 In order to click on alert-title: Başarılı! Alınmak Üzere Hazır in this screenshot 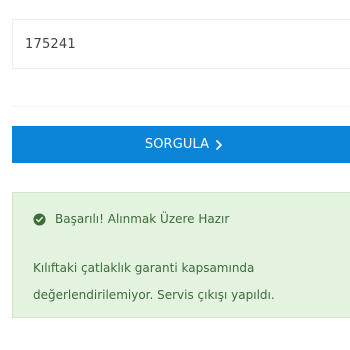, I will do `click(131, 219)`.